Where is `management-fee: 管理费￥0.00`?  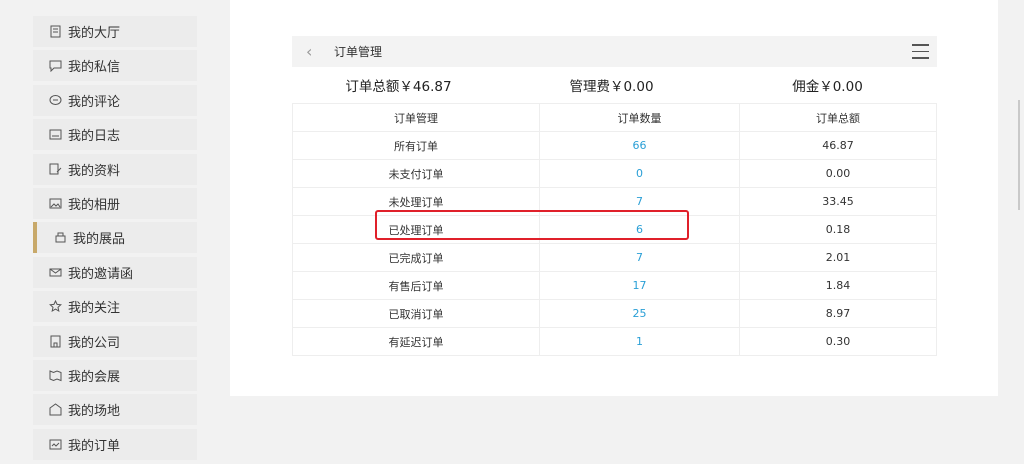
management-fee: 管理费￥0.00 is located at coordinates (611, 87).